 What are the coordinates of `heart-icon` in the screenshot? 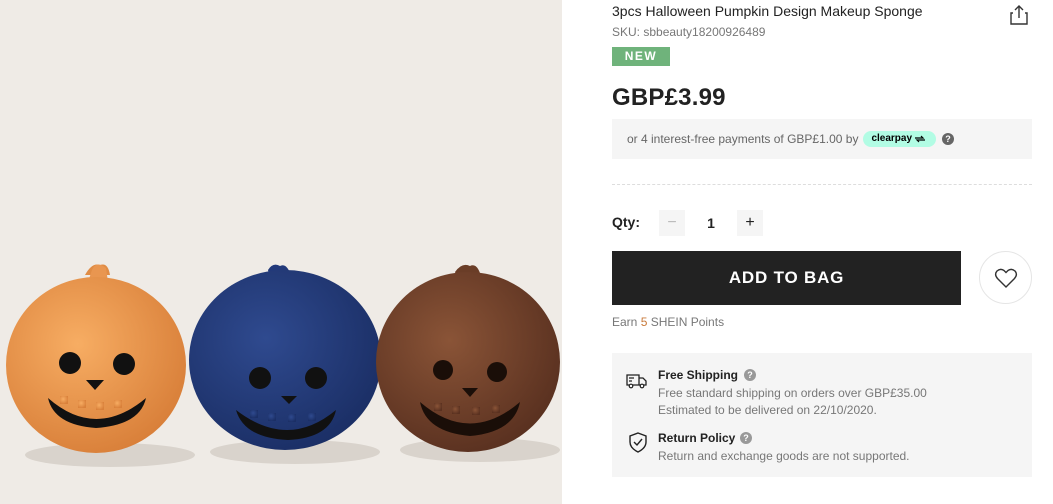 It's located at (1005, 278).